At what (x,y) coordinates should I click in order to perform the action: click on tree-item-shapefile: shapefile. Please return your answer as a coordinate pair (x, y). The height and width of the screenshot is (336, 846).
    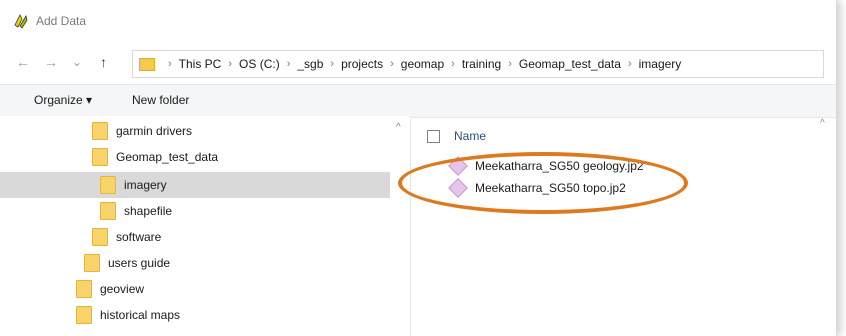
    Looking at the image, I should click on (136, 211).